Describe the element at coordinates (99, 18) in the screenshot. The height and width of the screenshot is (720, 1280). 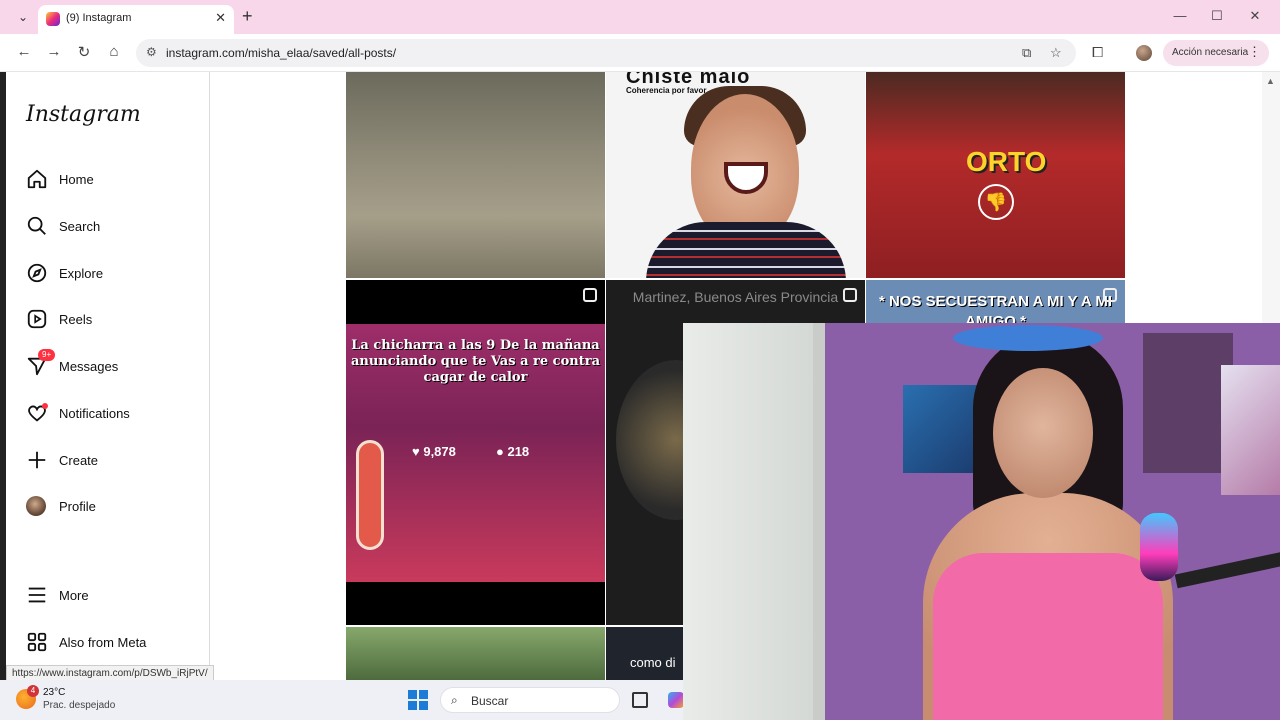
I see `tab-title: (9) Instagram` at that location.